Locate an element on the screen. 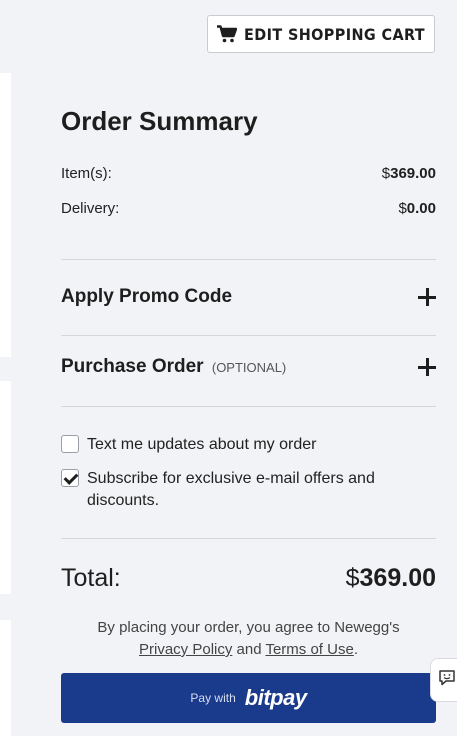  edit-shopping-cart-label: EDIT SHOPPING CART is located at coordinates (334, 34).